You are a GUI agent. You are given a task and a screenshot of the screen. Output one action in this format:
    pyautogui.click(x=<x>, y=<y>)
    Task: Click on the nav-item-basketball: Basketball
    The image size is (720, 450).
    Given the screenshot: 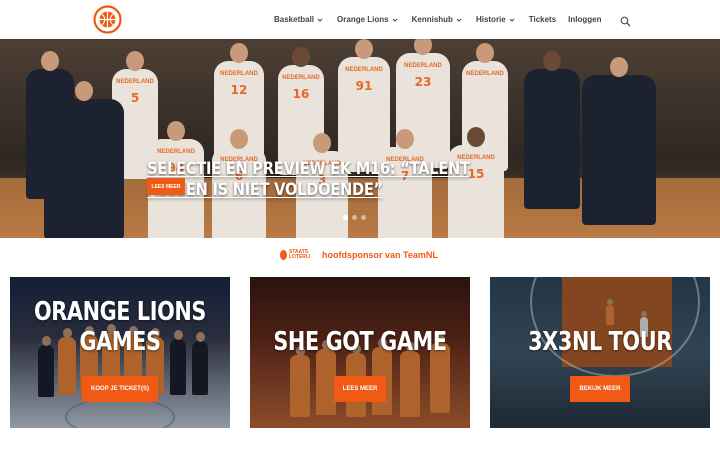 What is the action you would take?
    pyautogui.click(x=298, y=19)
    